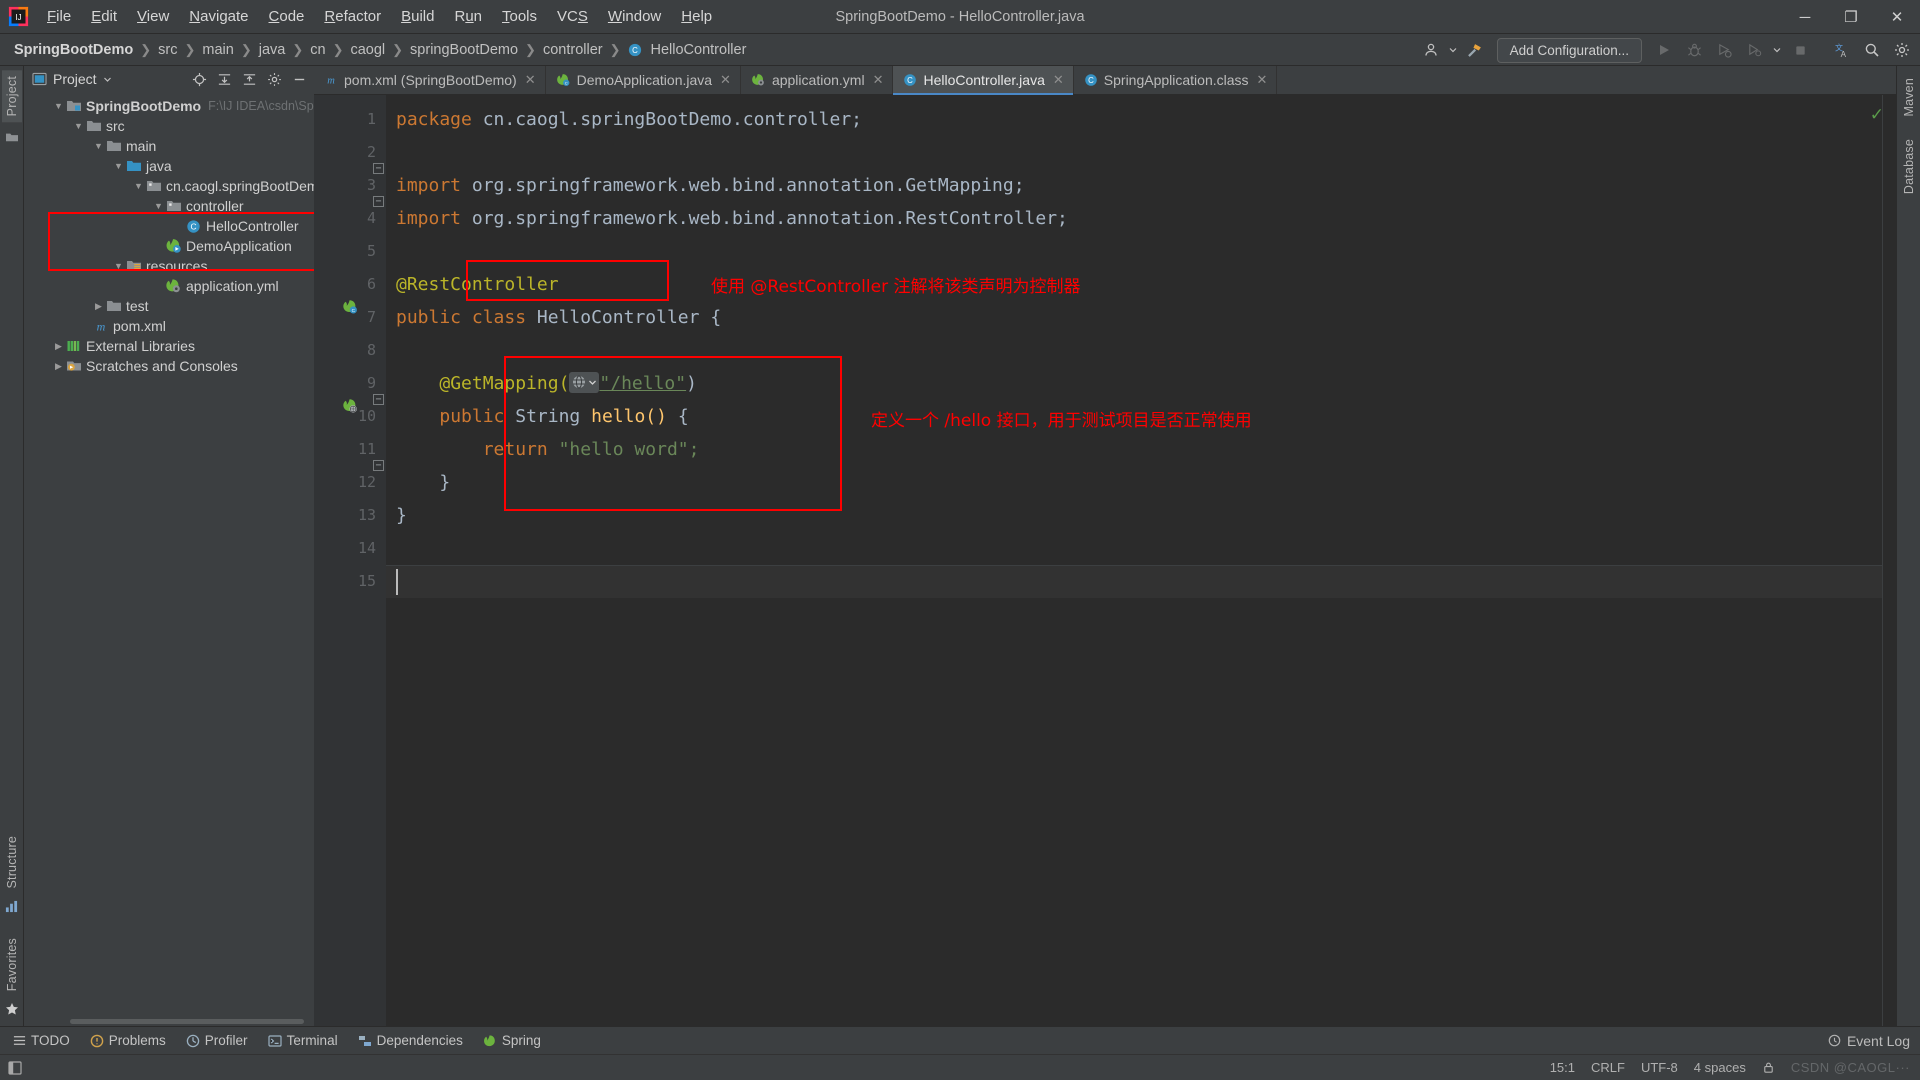 This screenshot has height=1080, width=1920. Describe the element at coordinates (687, 50) in the screenshot. I see `breadcrumb-hellocontroller: C HelloController` at that location.